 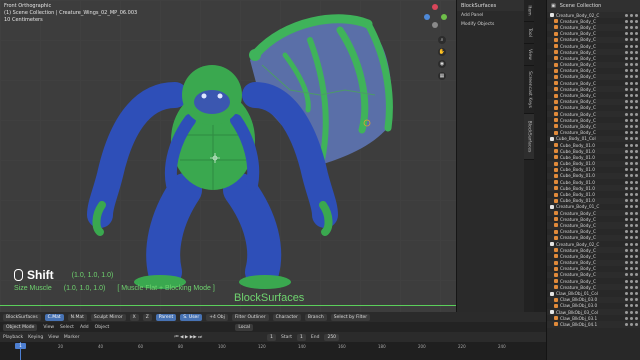 What do you see at coordinates (593, 324) in the screenshot?
I see `outliner-row: Claw_BlkObj_04.1` at bounding box center [593, 324].